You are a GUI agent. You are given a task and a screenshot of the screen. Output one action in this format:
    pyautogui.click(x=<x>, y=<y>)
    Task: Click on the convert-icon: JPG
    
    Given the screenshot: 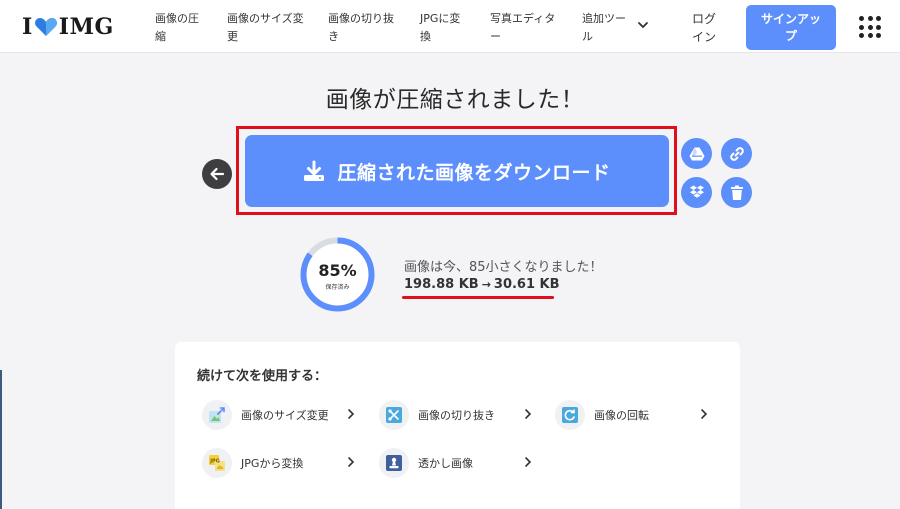 What is the action you would take?
    pyautogui.click(x=217, y=463)
    